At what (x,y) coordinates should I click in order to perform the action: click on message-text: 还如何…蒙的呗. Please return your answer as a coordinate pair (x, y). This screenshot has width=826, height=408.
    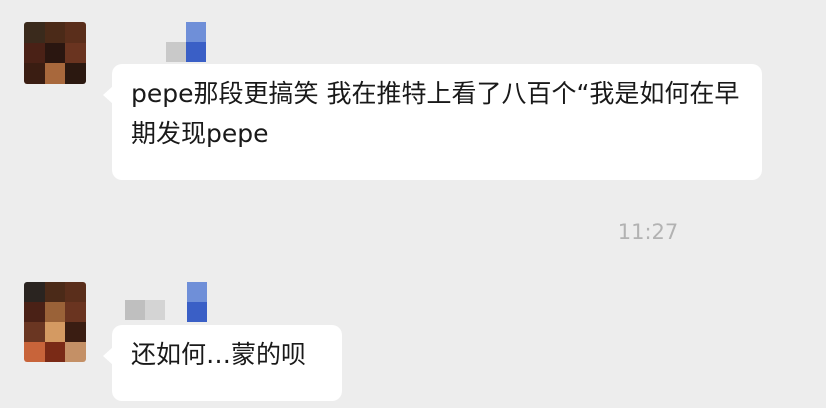
    Looking at the image, I should click on (219, 354).